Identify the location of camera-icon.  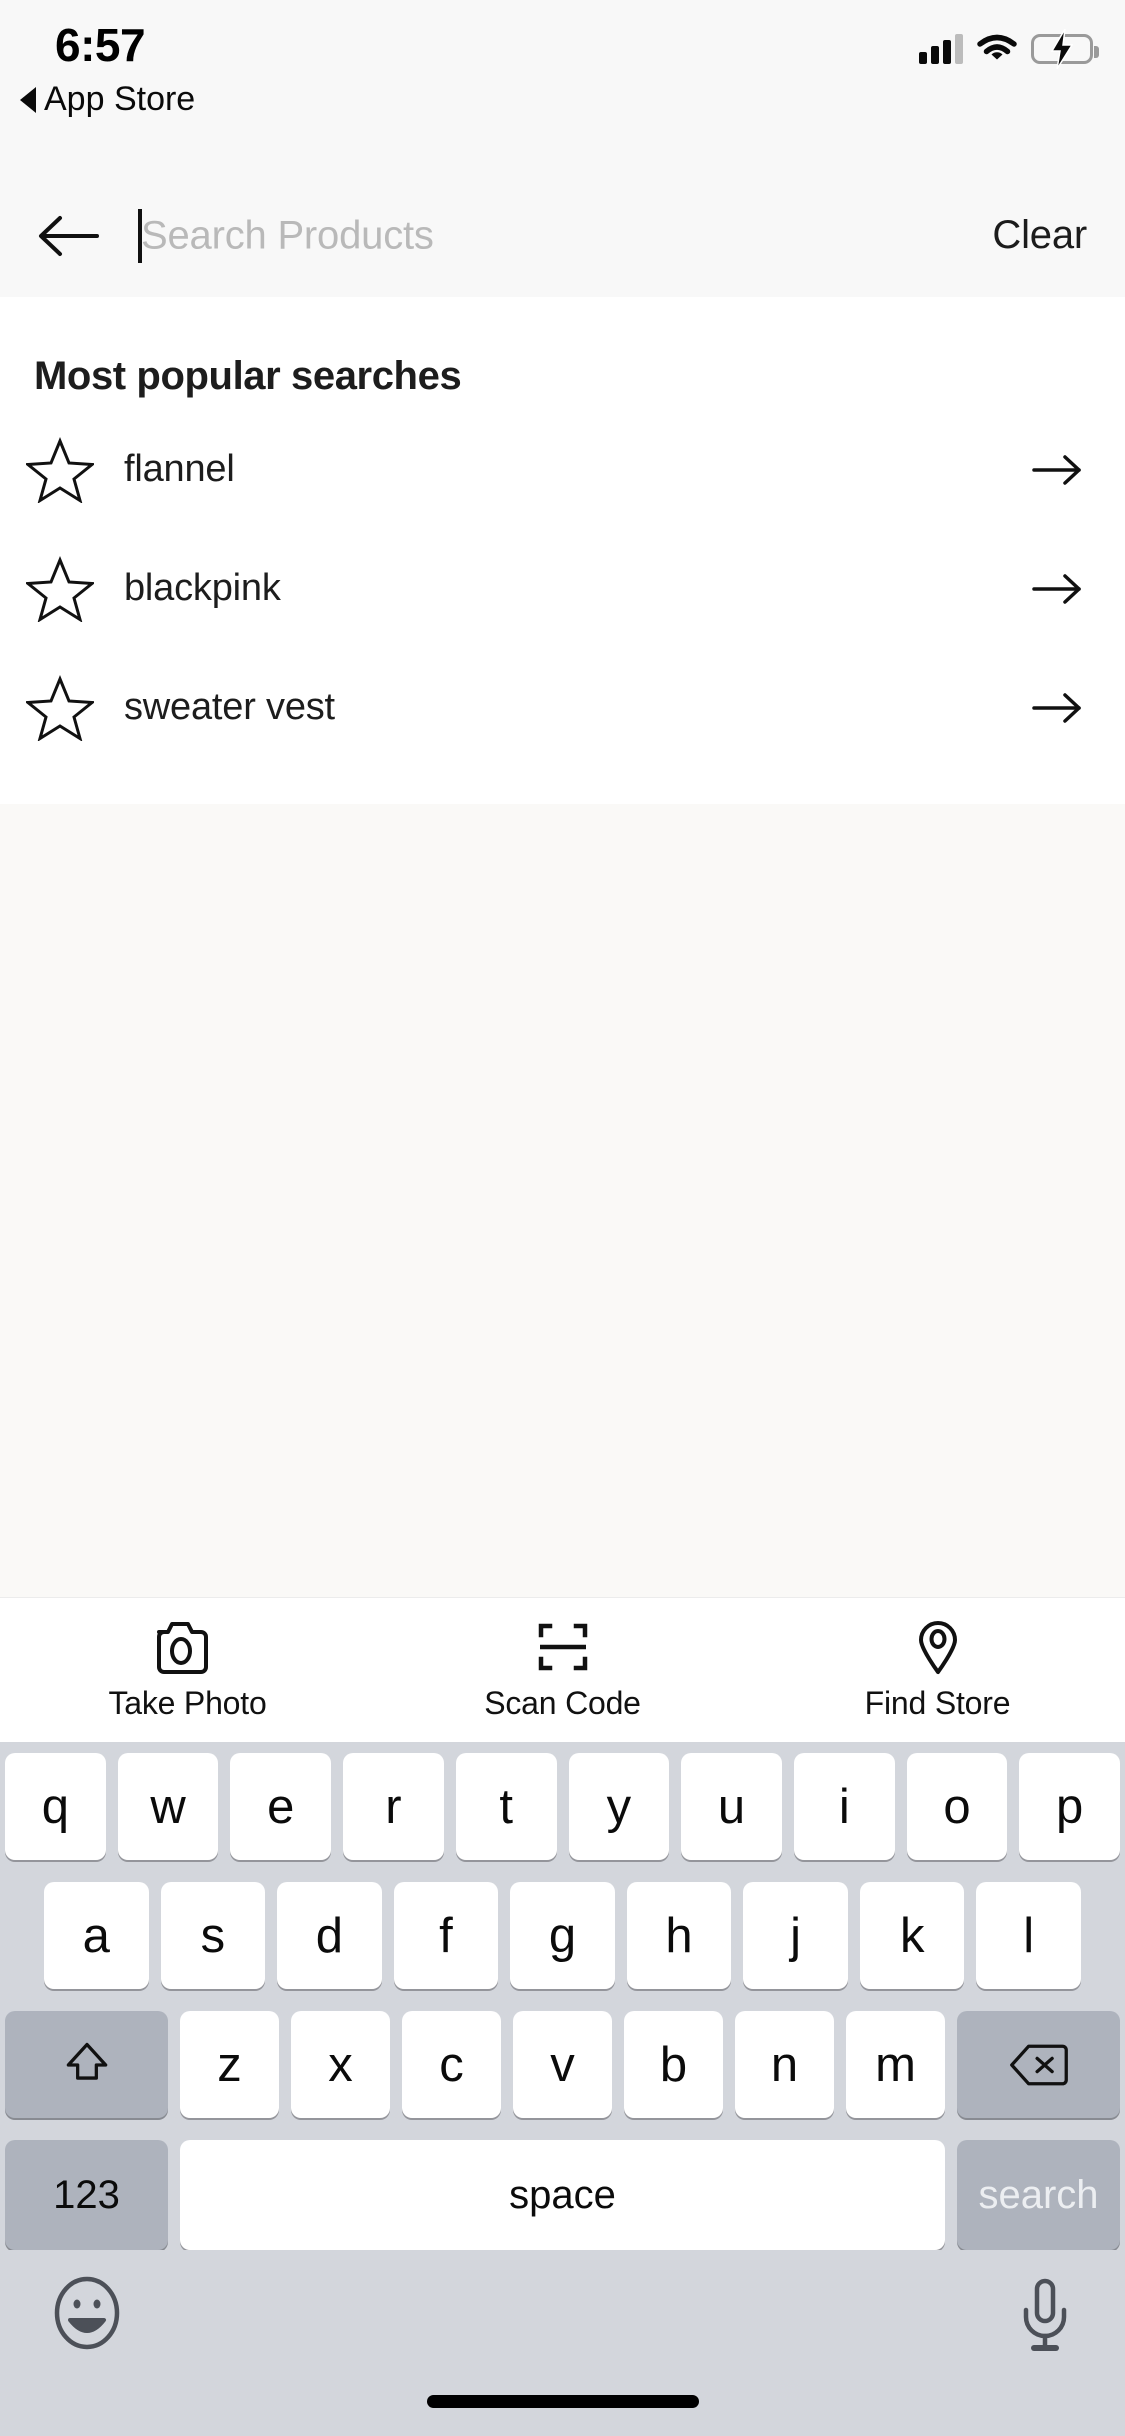
(188, 1647).